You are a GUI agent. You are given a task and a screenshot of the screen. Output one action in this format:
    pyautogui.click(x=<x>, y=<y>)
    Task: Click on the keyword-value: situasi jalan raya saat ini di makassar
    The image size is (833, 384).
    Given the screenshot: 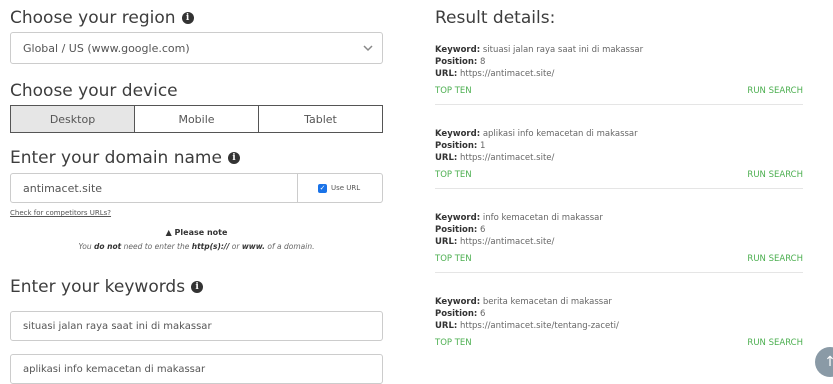 What is the action you would take?
    pyautogui.click(x=563, y=50)
    